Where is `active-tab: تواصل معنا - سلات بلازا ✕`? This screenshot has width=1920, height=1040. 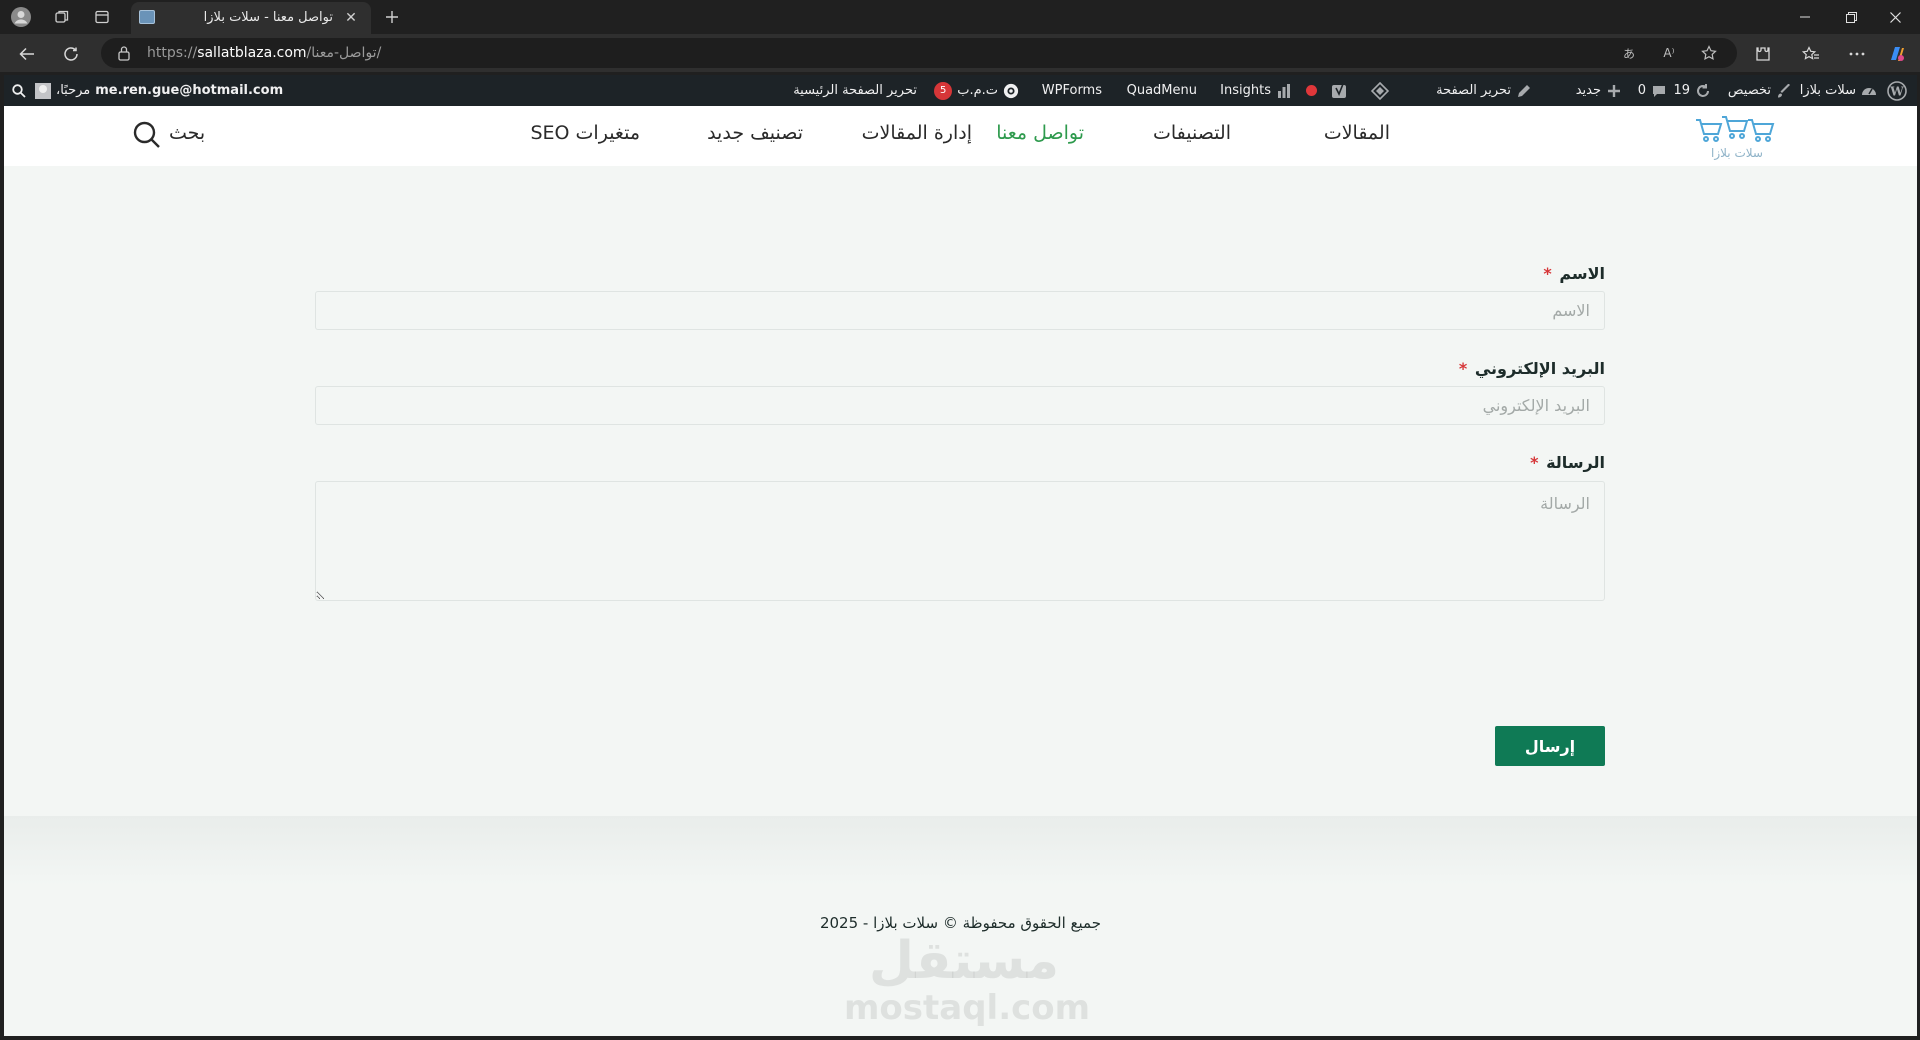 active-tab: تواصل معنا - سلات بلازا ✕ is located at coordinates (251, 18).